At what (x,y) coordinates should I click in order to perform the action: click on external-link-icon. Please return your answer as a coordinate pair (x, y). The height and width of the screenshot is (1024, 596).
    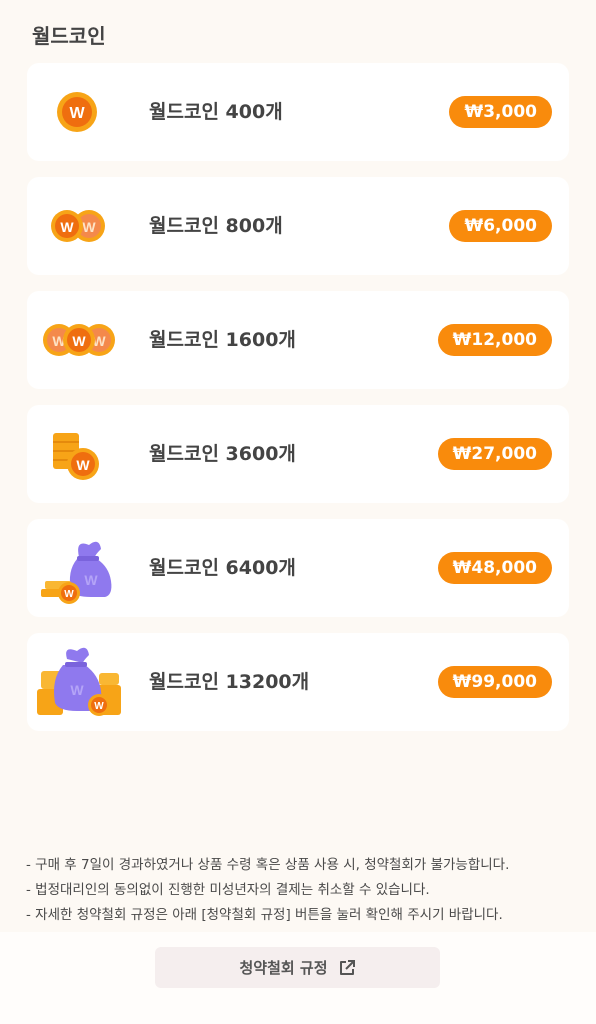
    Looking at the image, I should click on (347, 967).